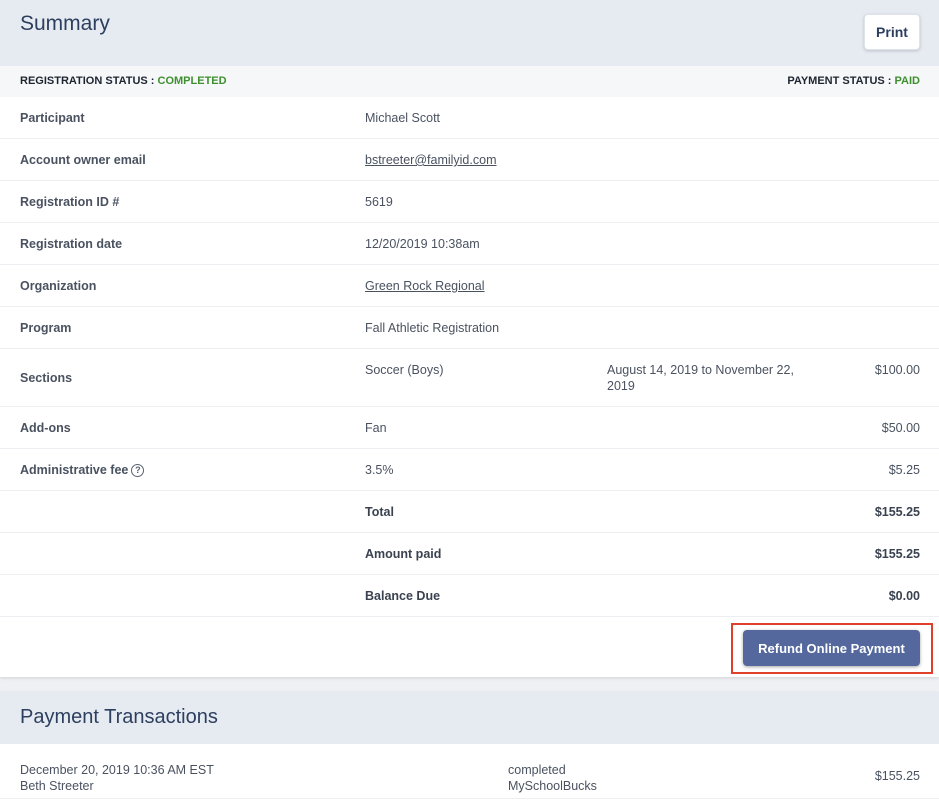 This screenshot has height=812, width=939. What do you see at coordinates (469, 428) in the screenshot?
I see `addons-row: Add-ons Fan $50.00` at bounding box center [469, 428].